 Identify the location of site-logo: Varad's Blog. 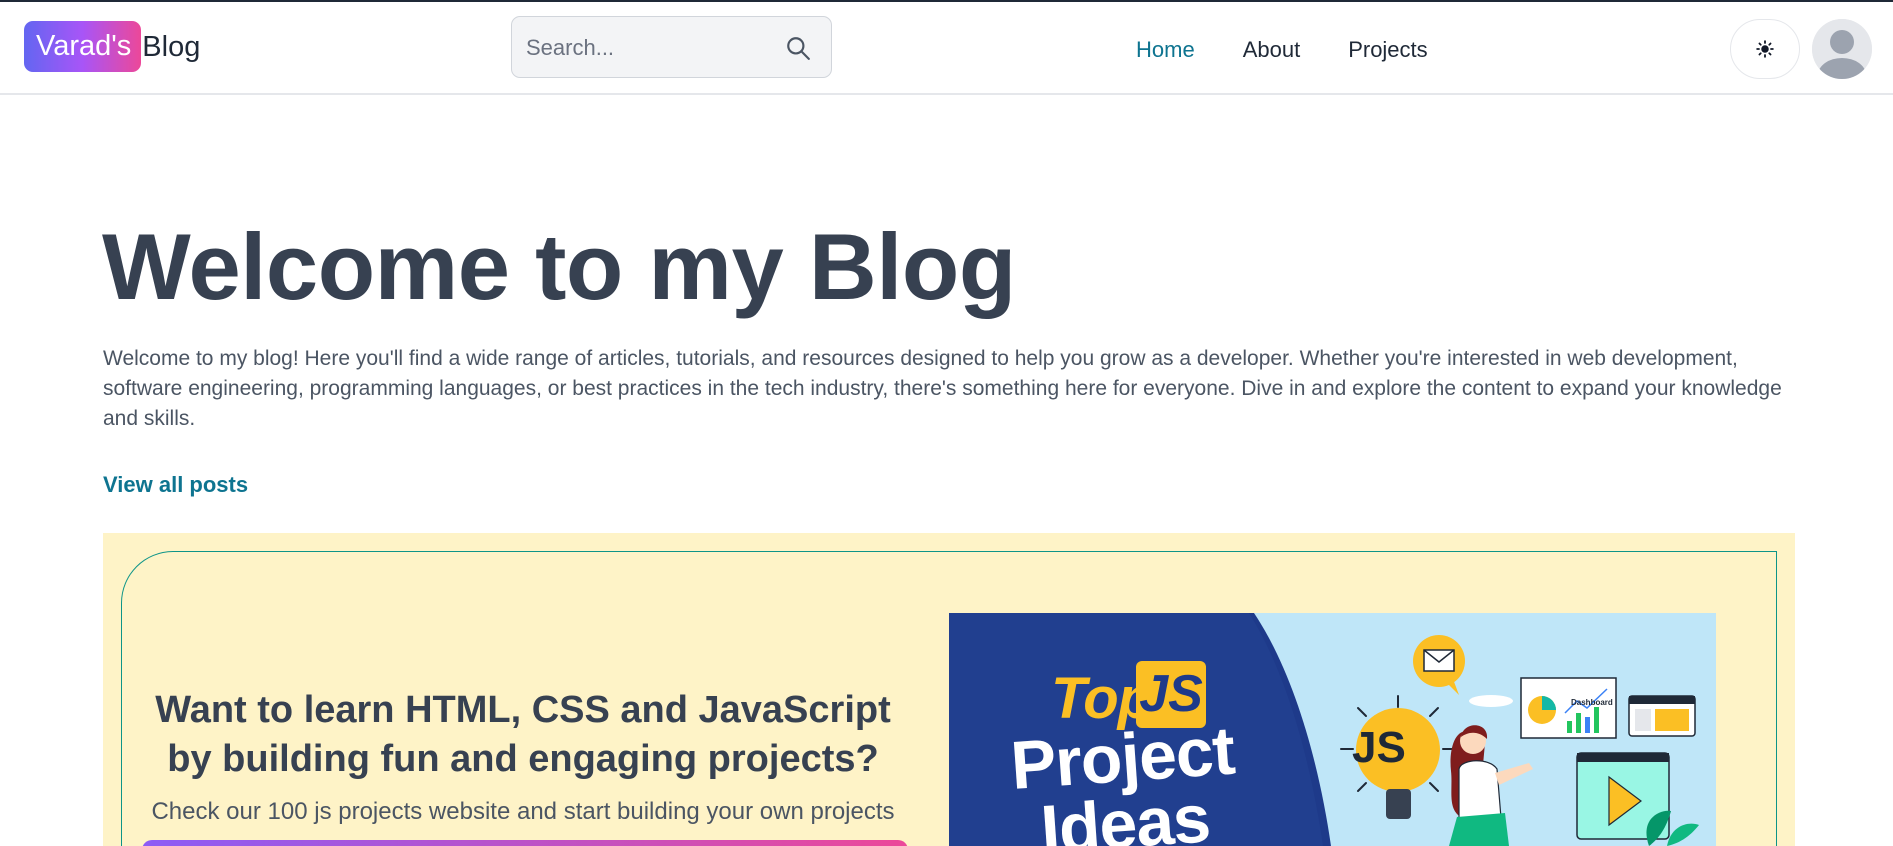
(112, 46).